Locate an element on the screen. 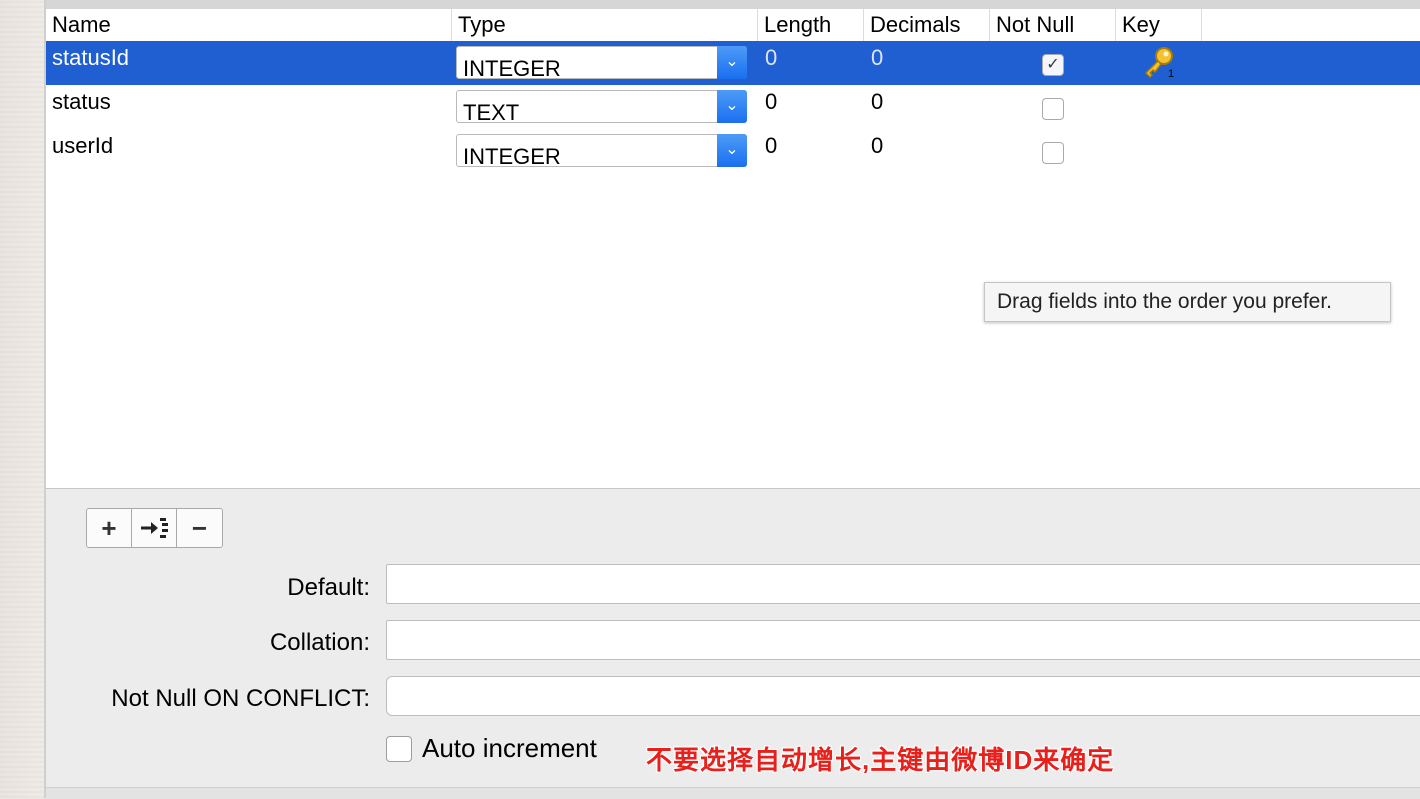 The height and width of the screenshot is (799, 1420). svg-text: 1 is located at coordinates (1171, 73).